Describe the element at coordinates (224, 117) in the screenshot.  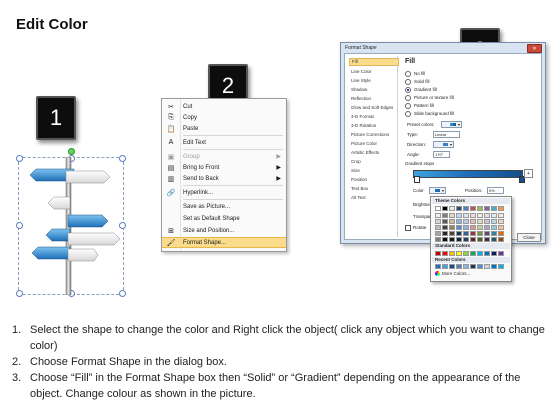
I see `menu-item-copy: ⎘ Copy` at that location.